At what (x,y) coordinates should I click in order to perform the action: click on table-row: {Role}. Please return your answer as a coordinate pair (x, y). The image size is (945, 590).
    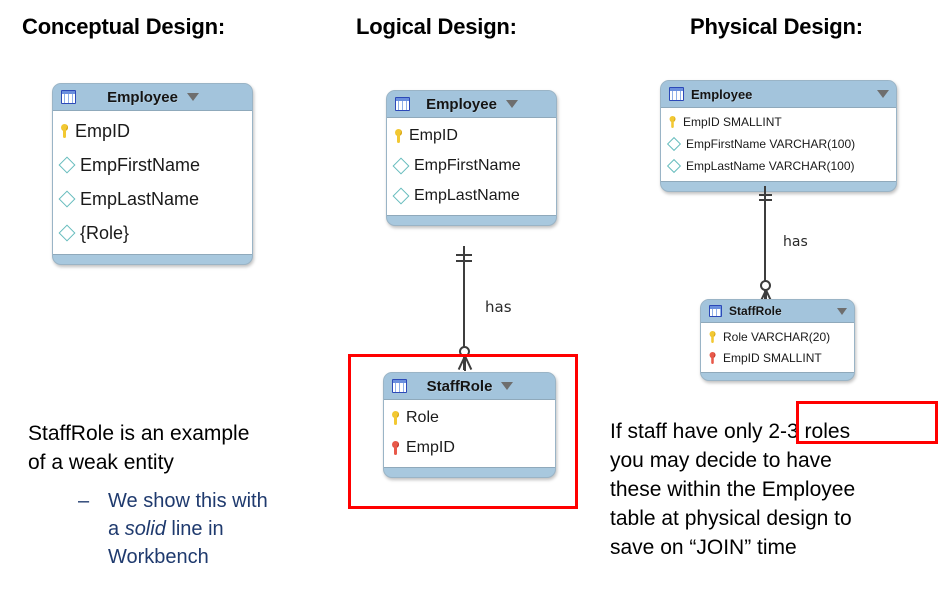
    Looking at the image, I should click on (152, 233).